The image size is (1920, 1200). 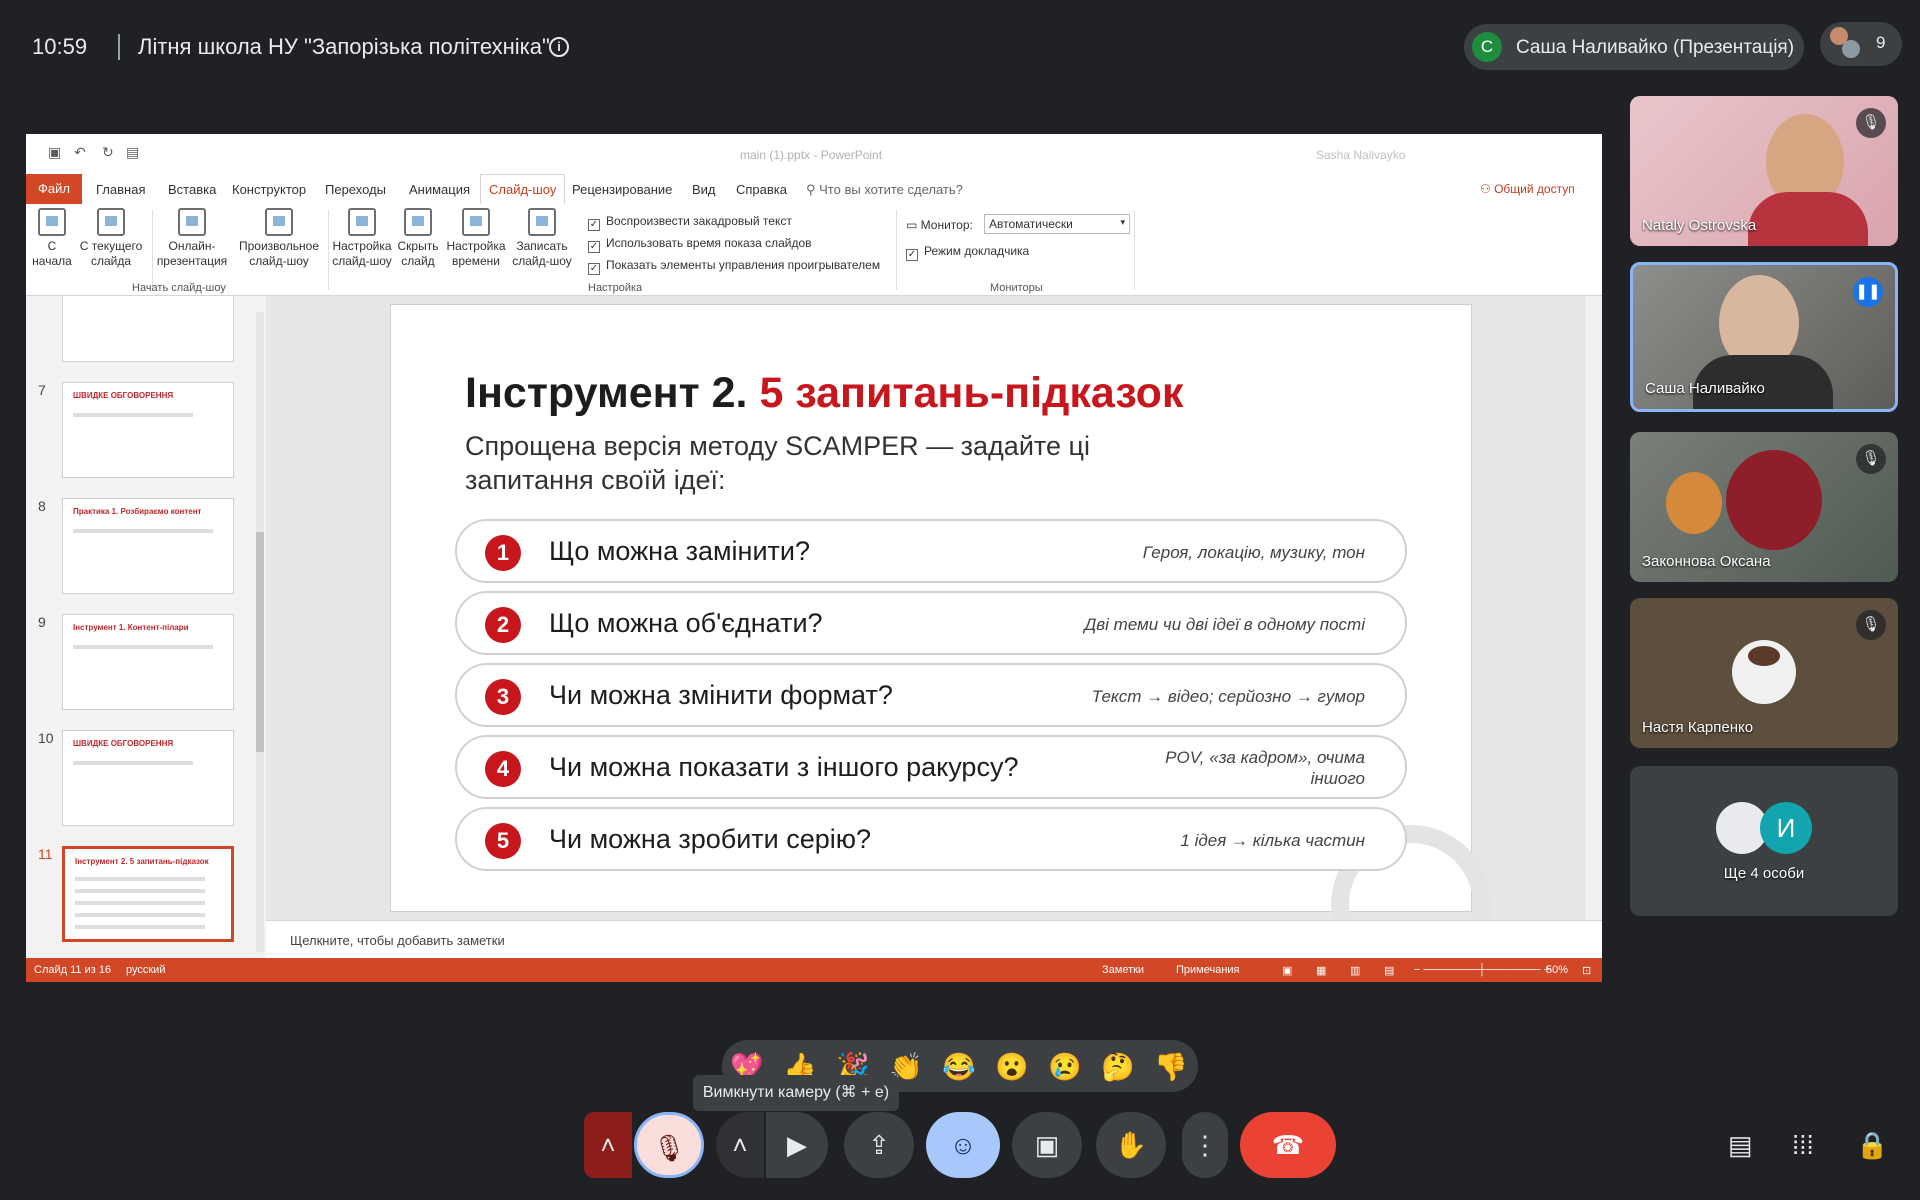 I want to click on more-options-button: ⋮, so click(x=1205, y=1145).